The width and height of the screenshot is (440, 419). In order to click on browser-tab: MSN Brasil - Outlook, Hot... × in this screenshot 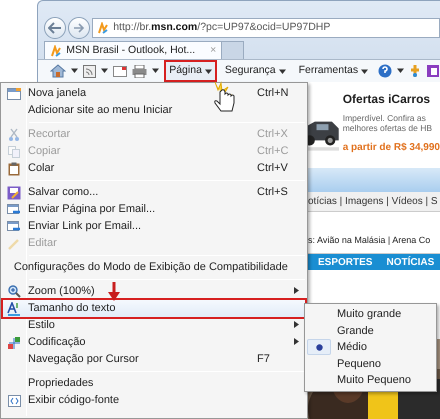, I will do `click(133, 50)`.